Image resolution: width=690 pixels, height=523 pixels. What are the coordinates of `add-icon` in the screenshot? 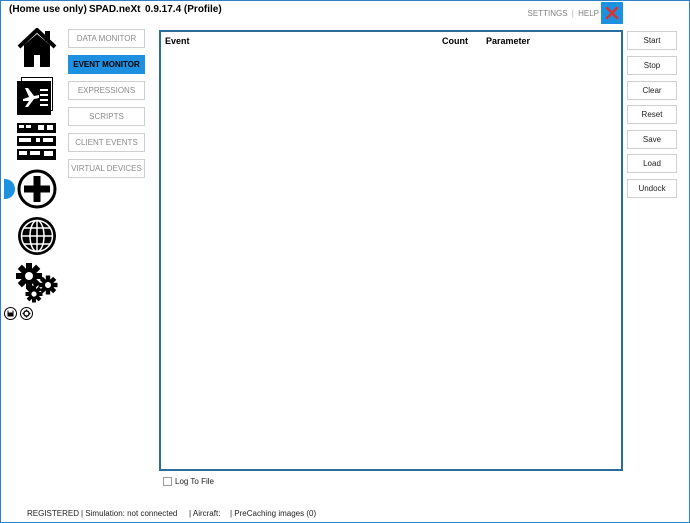 It's located at (37, 189).